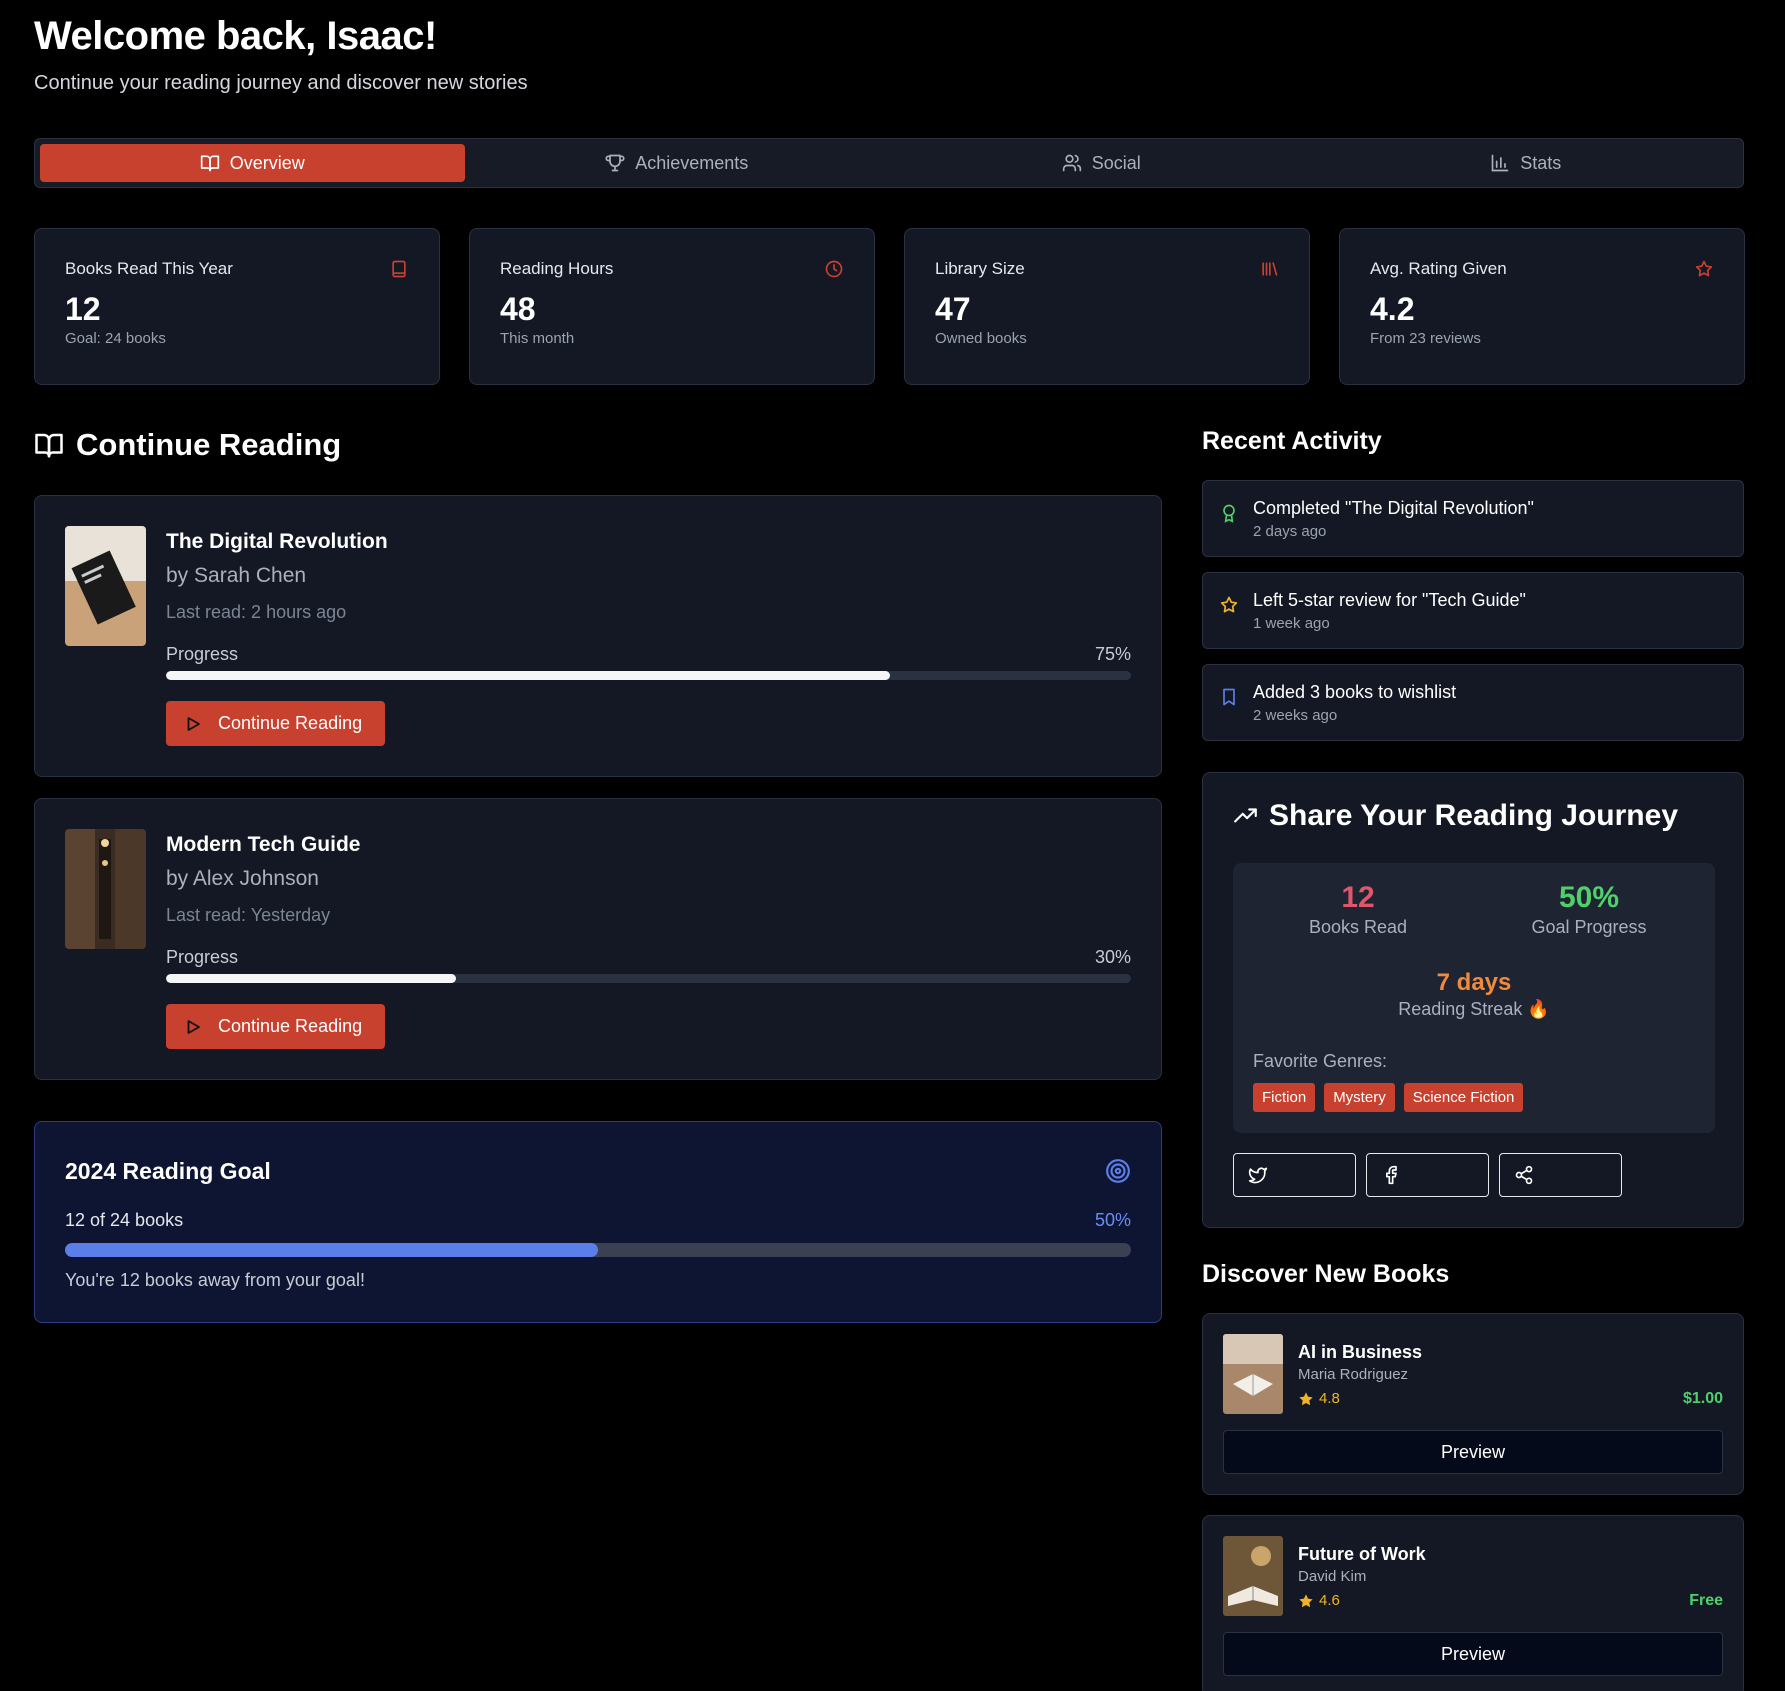 Image resolution: width=1785 pixels, height=1691 pixels. What do you see at coordinates (83, 309) in the screenshot?
I see `stat-value: 12` at bounding box center [83, 309].